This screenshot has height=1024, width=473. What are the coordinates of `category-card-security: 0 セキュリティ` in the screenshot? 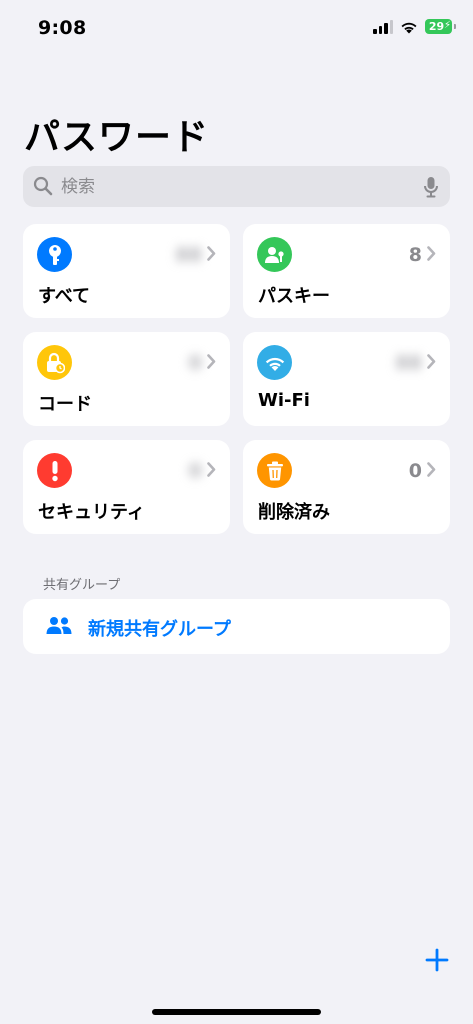 It's located at (126, 487).